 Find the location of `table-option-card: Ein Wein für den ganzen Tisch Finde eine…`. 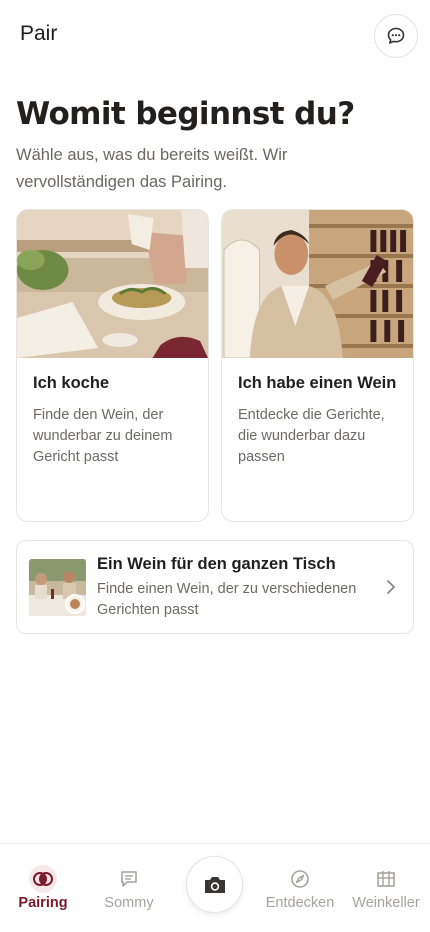

table-option-card: Ein Wein für den ganzen Tisch Finde eine… is located at coordinates (215, 587).